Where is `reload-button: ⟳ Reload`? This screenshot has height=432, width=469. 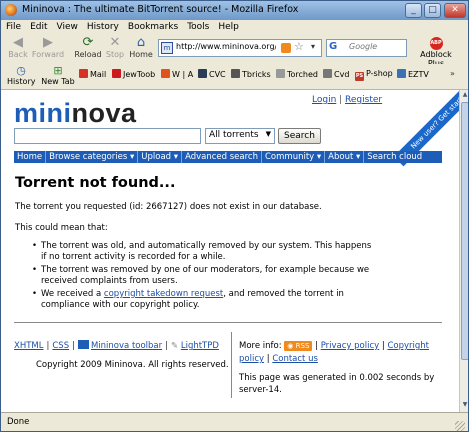
reload-button: ⟳ Reload is located at coordinates (88, 48).